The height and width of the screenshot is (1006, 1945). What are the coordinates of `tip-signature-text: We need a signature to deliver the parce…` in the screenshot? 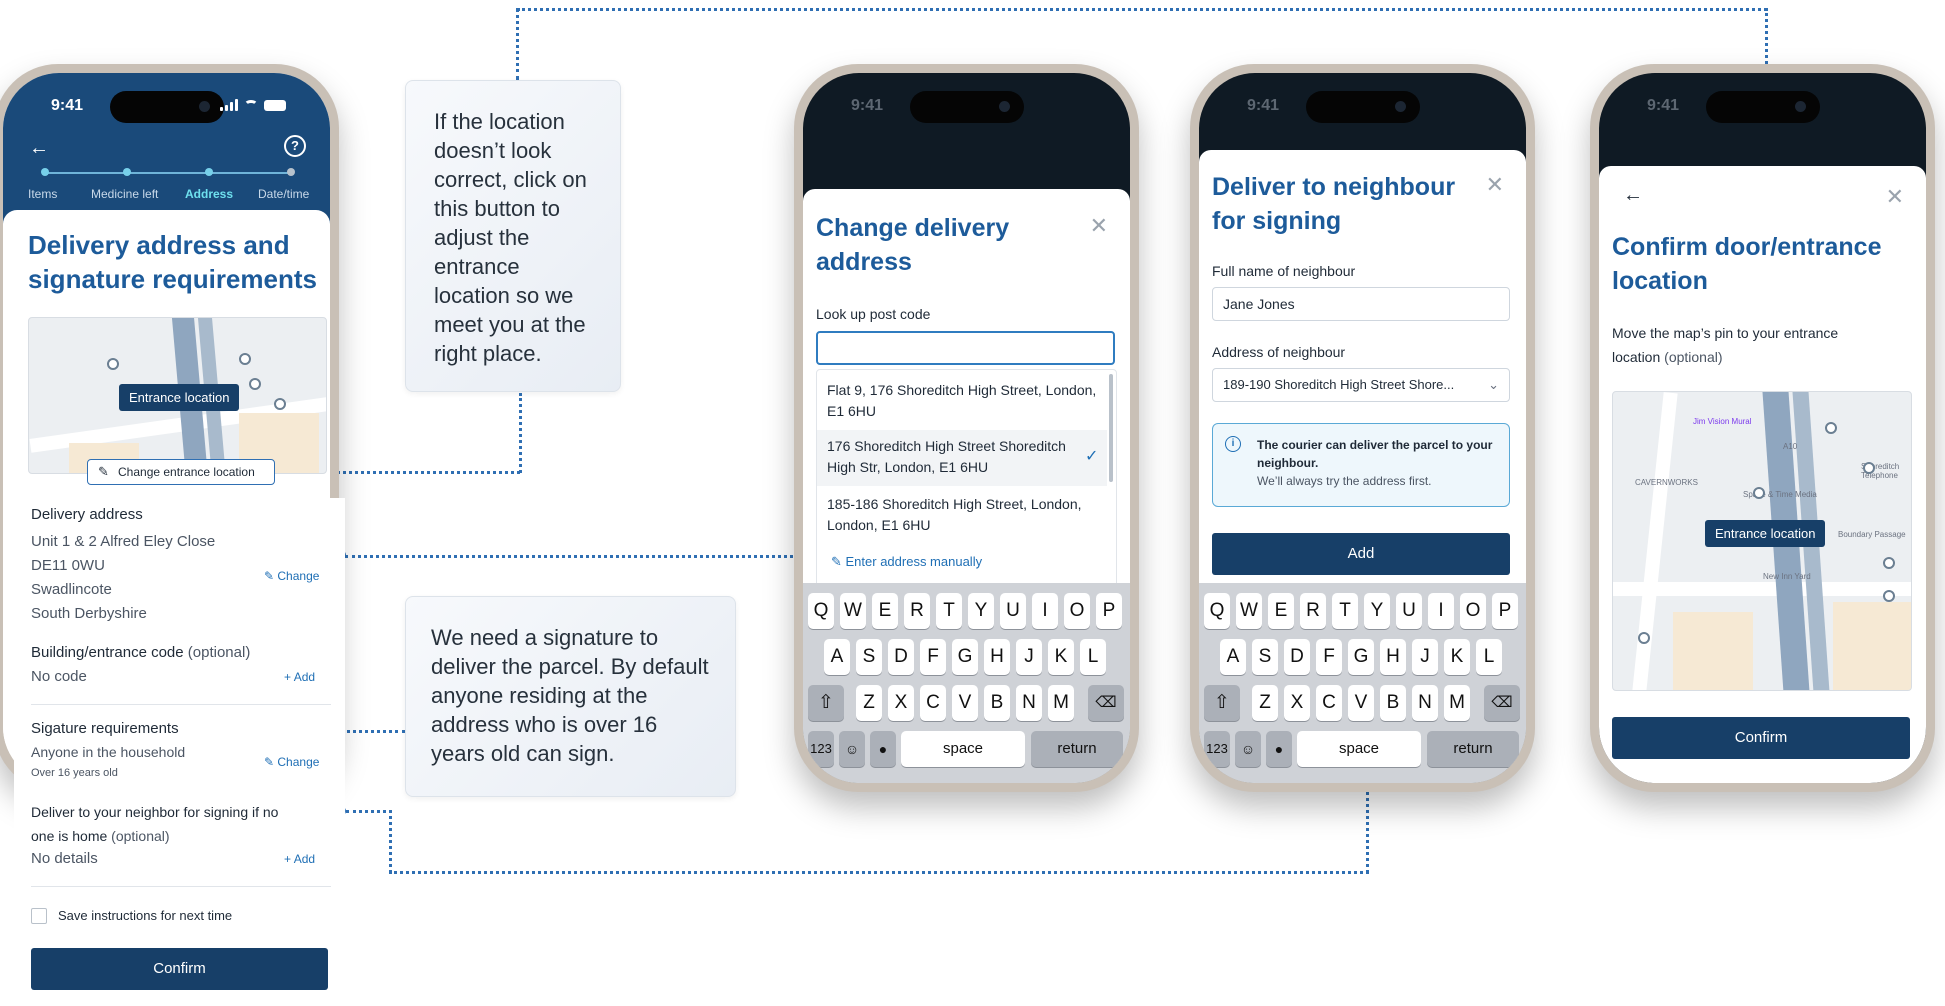 It's located at (570, 695).